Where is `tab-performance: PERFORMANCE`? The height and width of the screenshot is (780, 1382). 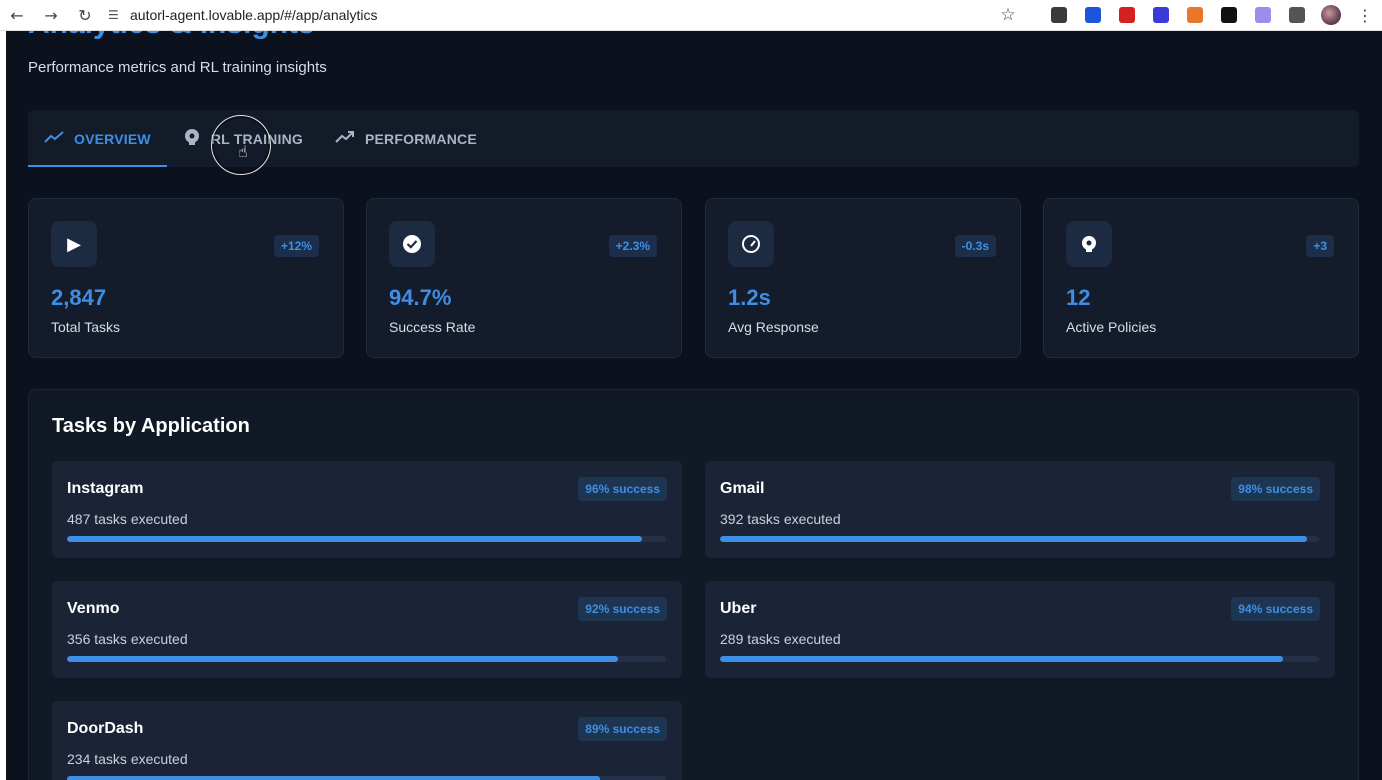
tab-performance: PERFORMANCE is located at coordinates (406, 138).